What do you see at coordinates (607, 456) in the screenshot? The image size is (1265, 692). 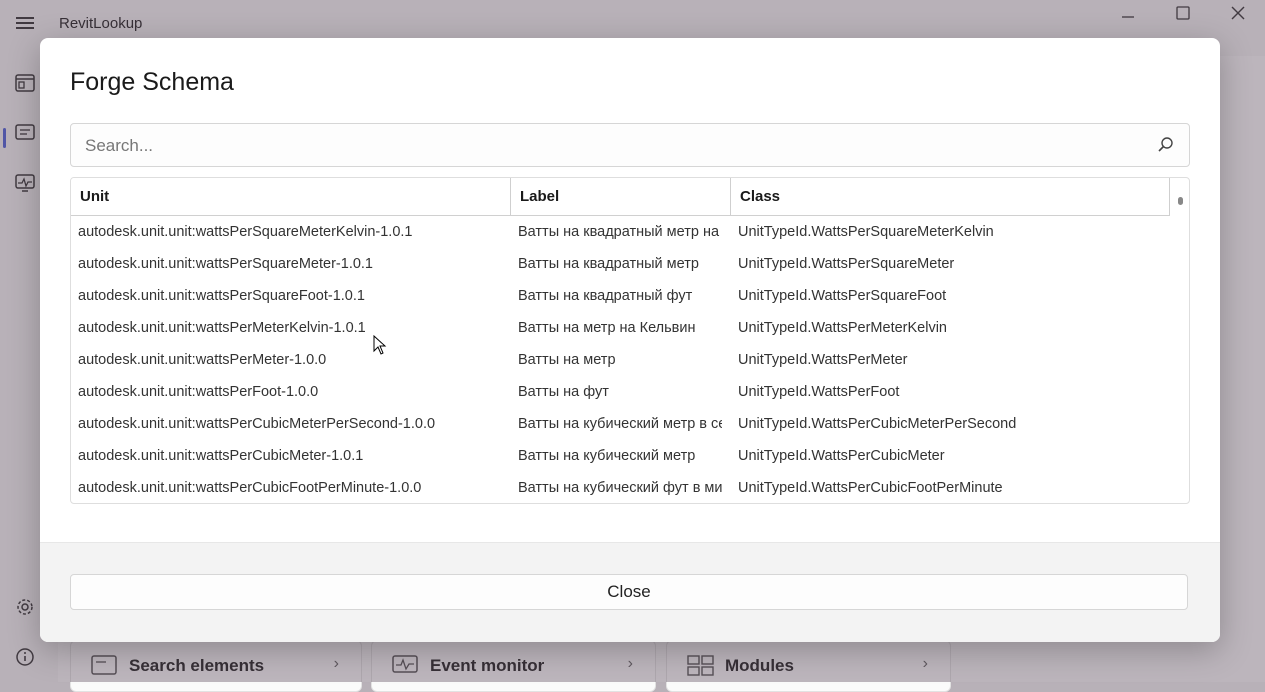 I see `cell-label: Ватты на кубический метр` at bounding box center [607, 456].